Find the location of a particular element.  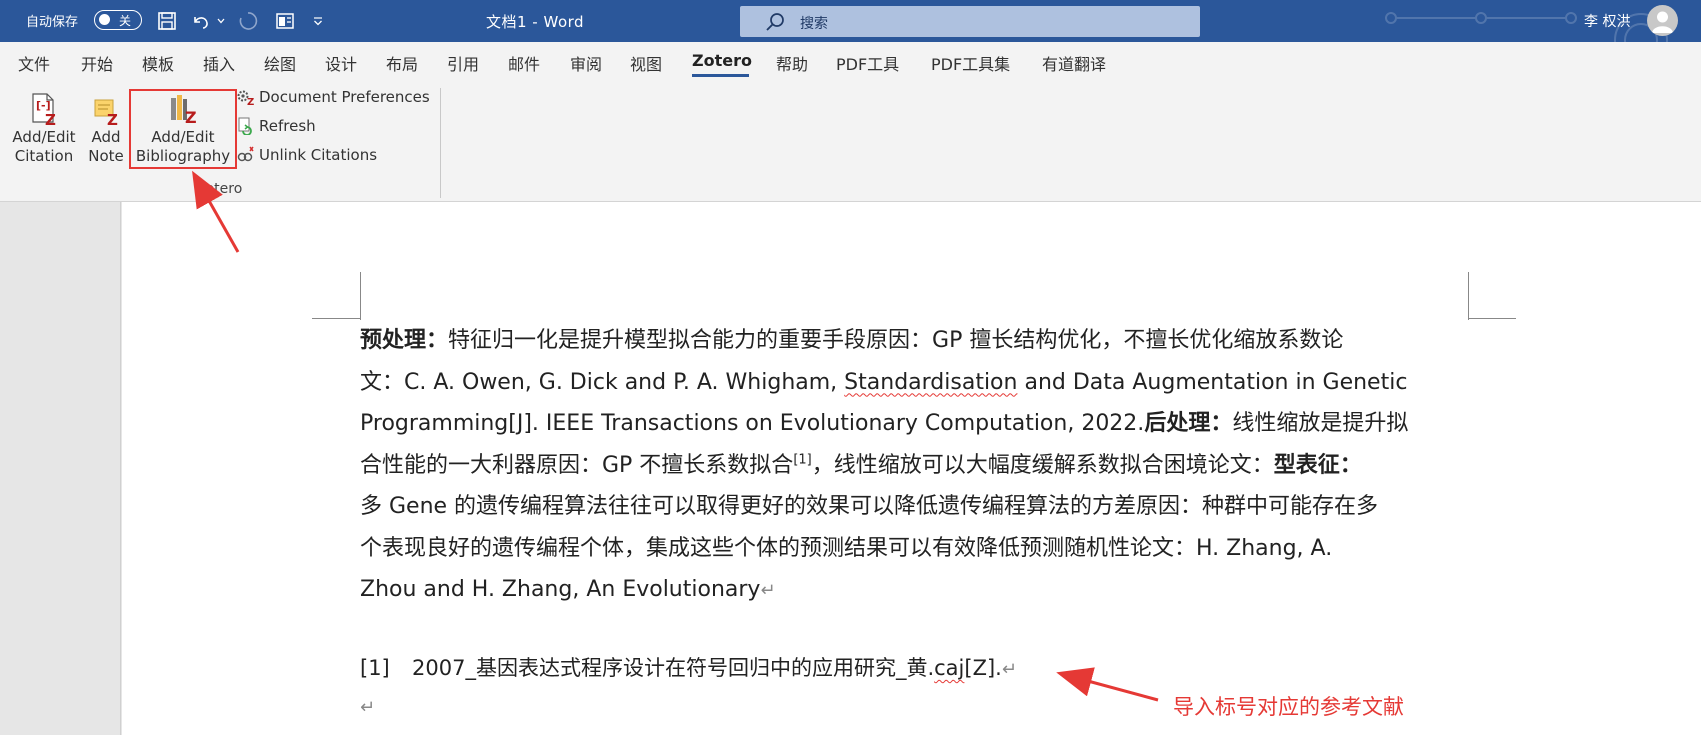

bold-heading: 预处理： is located at coordinates (404, 340).